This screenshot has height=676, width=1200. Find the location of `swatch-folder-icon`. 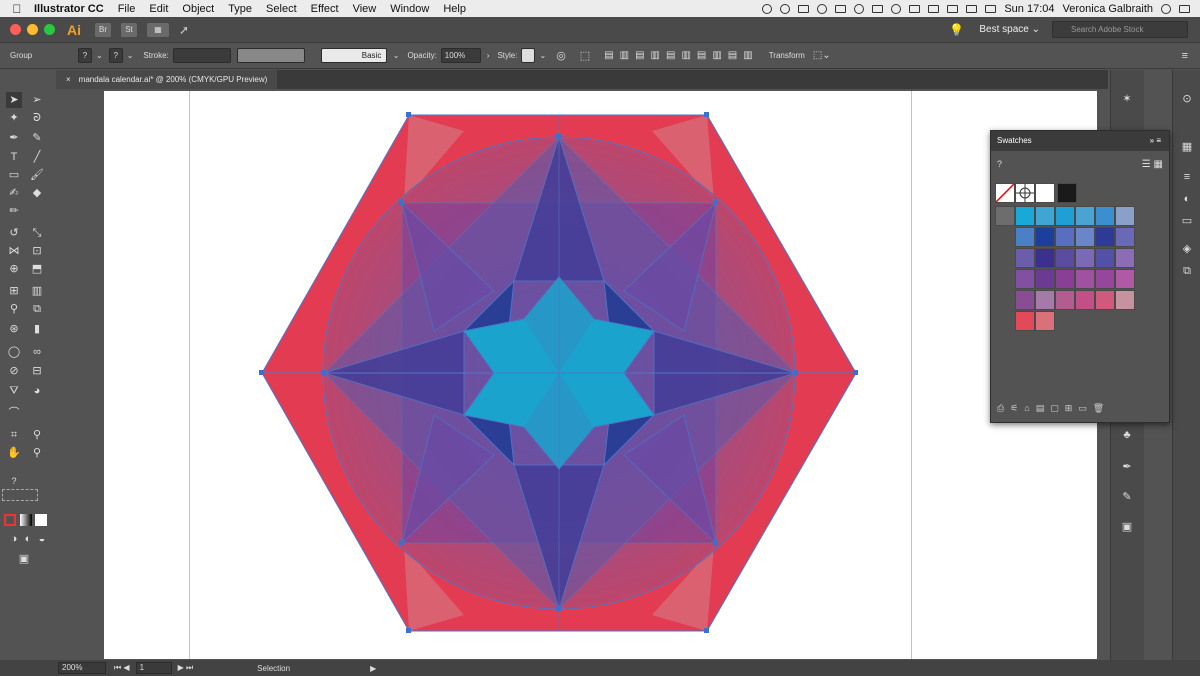

swatch-folder-icon is located at coordinates (1005, 216).